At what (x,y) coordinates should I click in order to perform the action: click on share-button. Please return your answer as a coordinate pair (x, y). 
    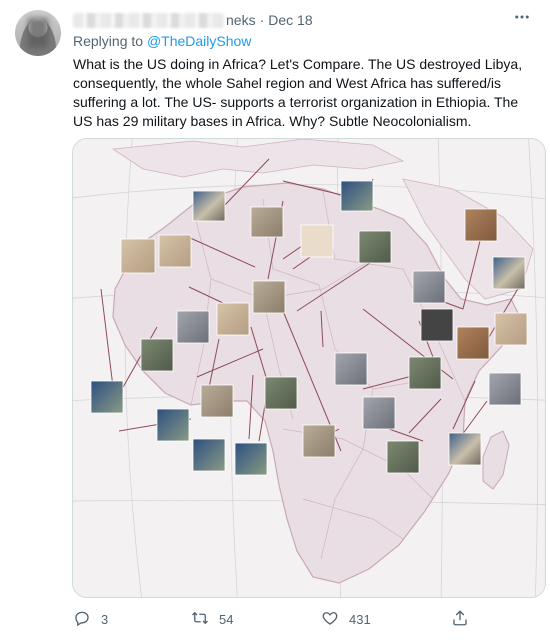
    Looking at the image, I should click on (460, 619).